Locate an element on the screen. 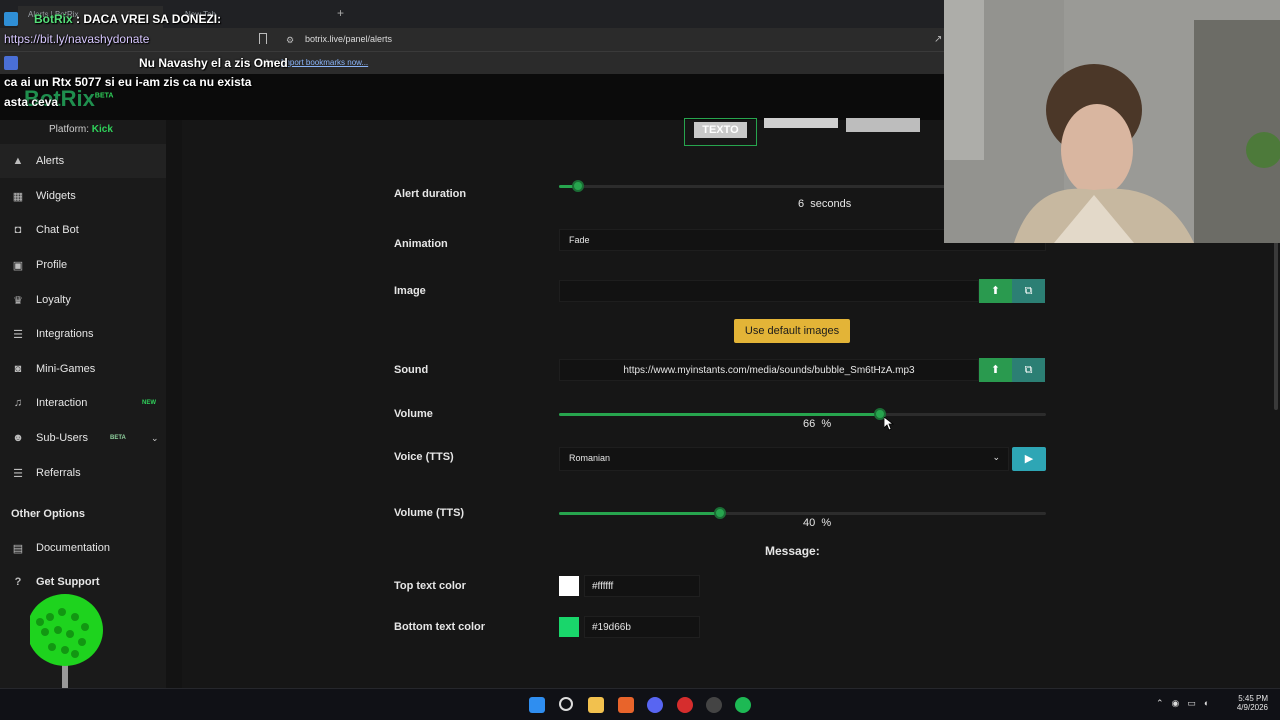  volume-tts-number: 40 is located at coordinates (809, 523).